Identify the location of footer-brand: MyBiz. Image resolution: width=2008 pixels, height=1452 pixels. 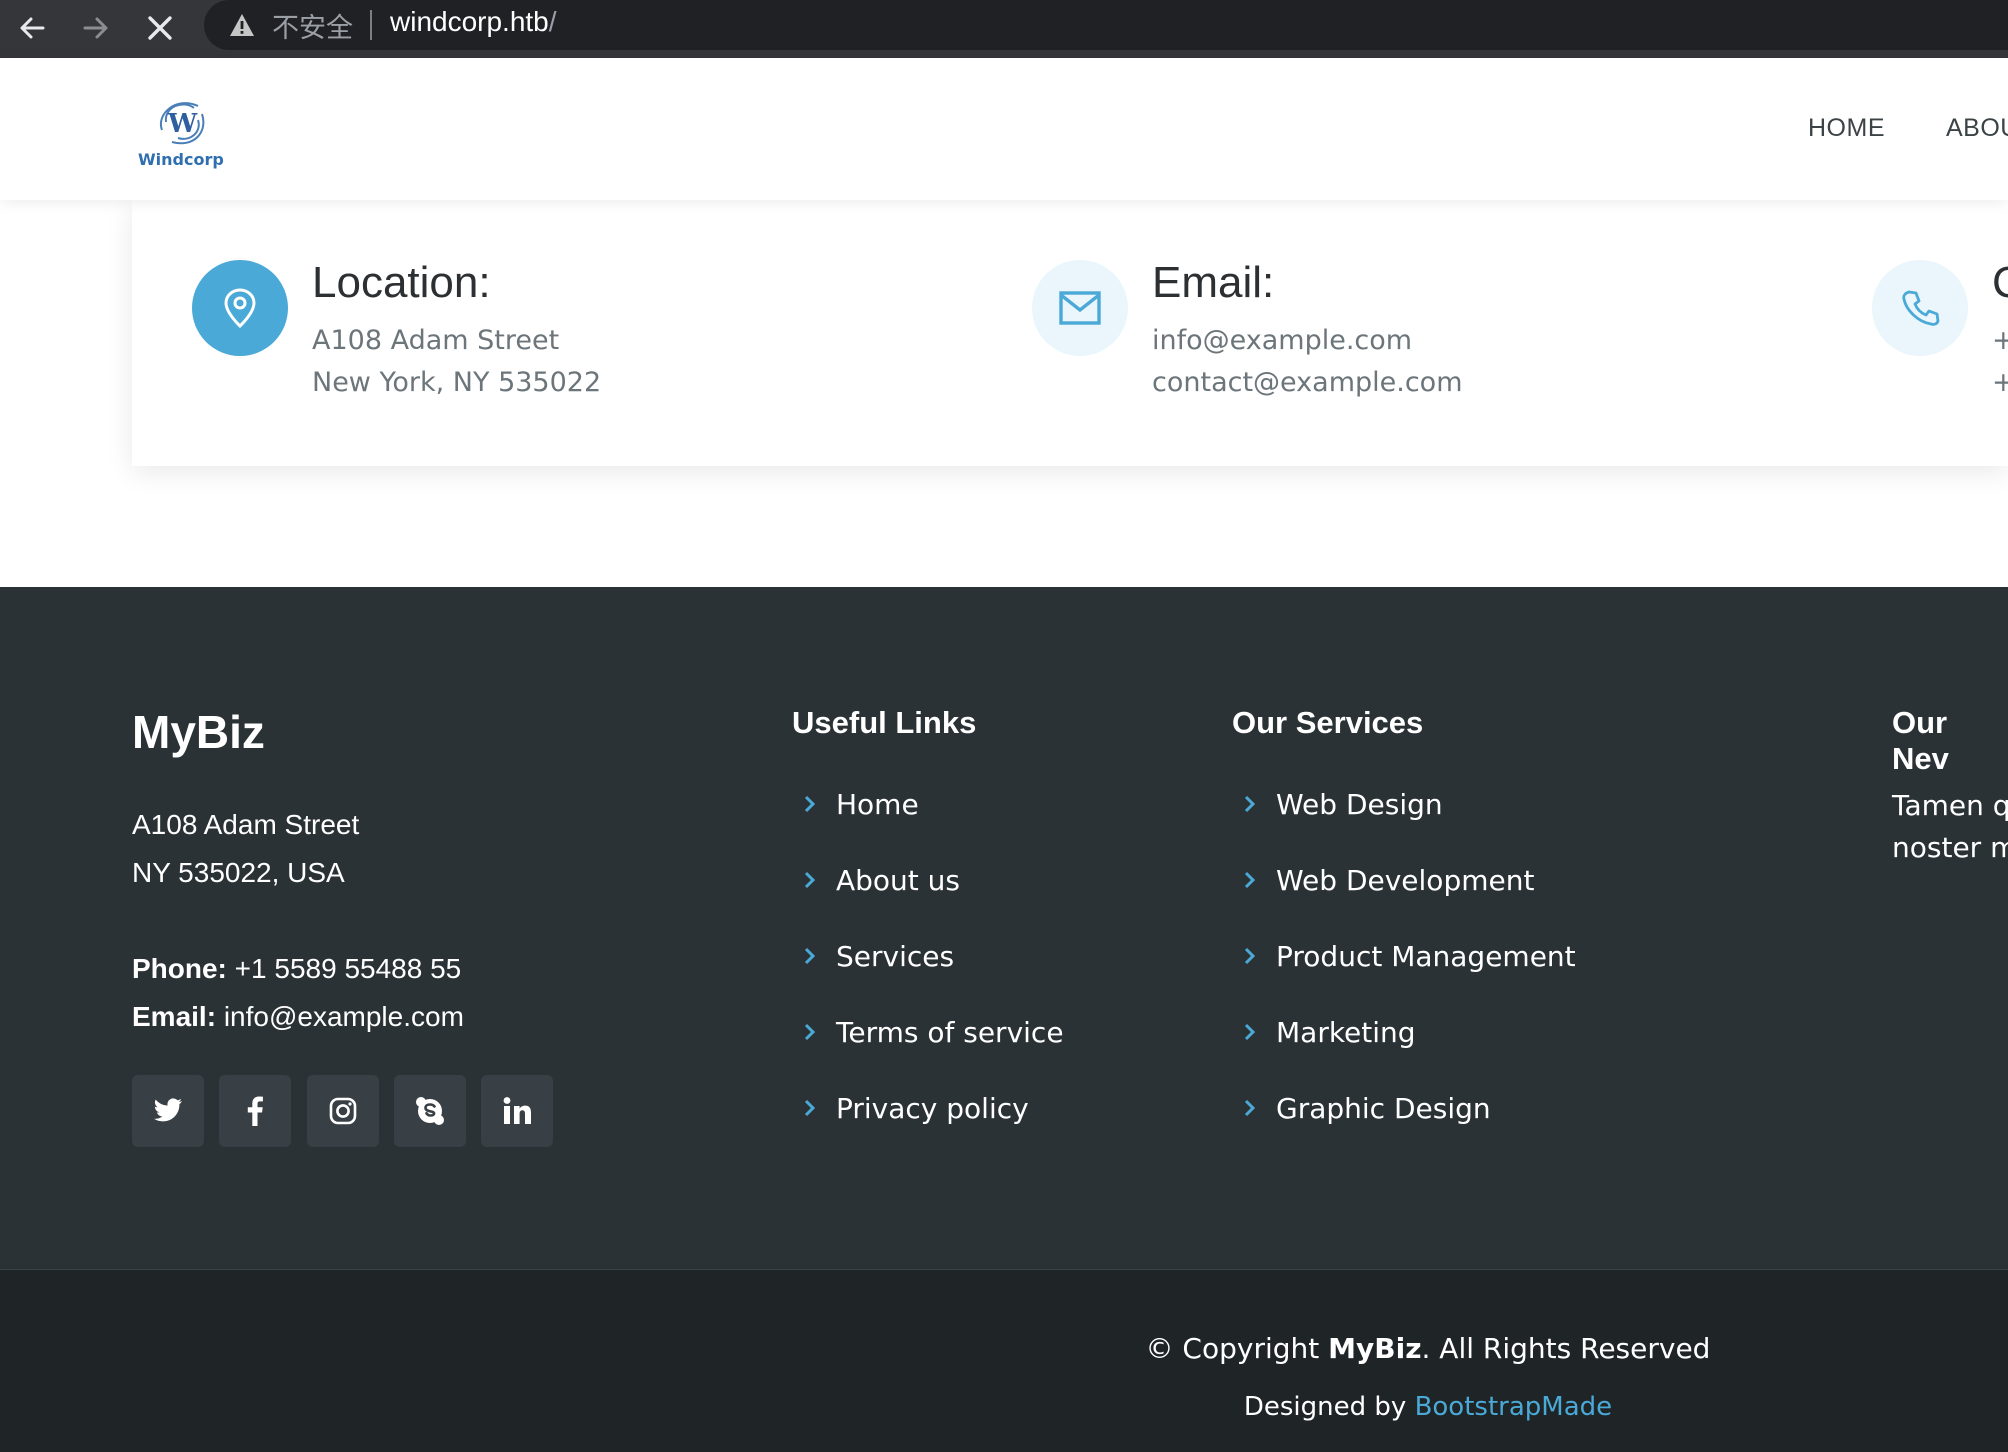
(198, 732).